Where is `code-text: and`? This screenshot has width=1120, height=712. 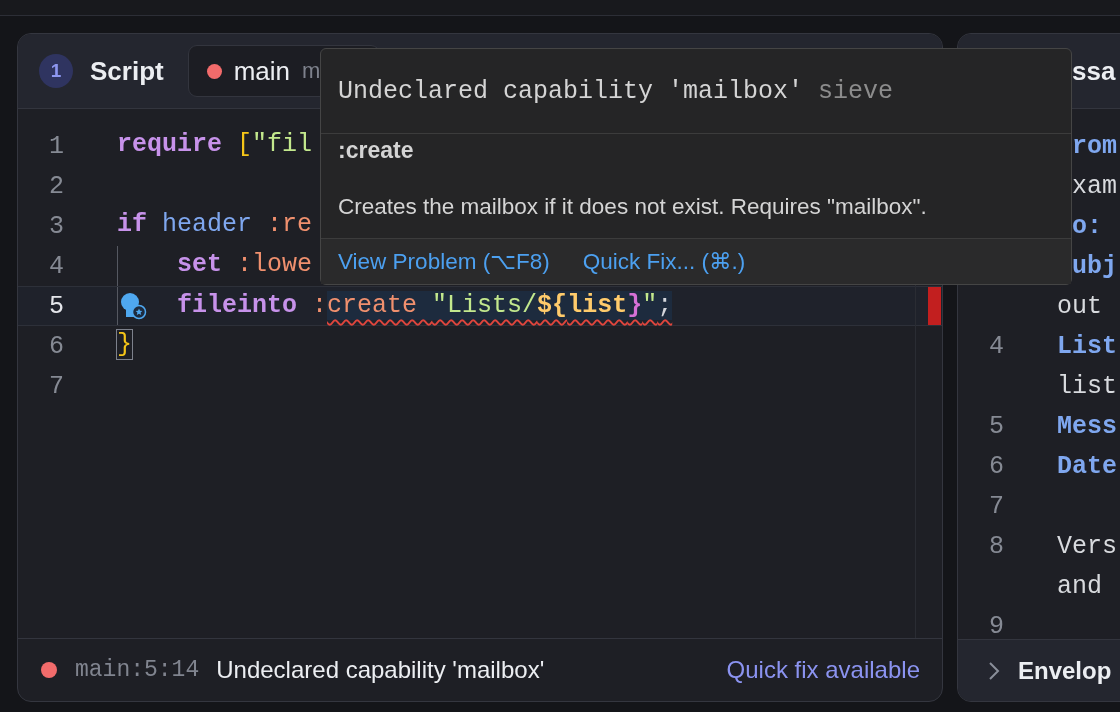 code-text: and is located at coordinates (1079, 586).